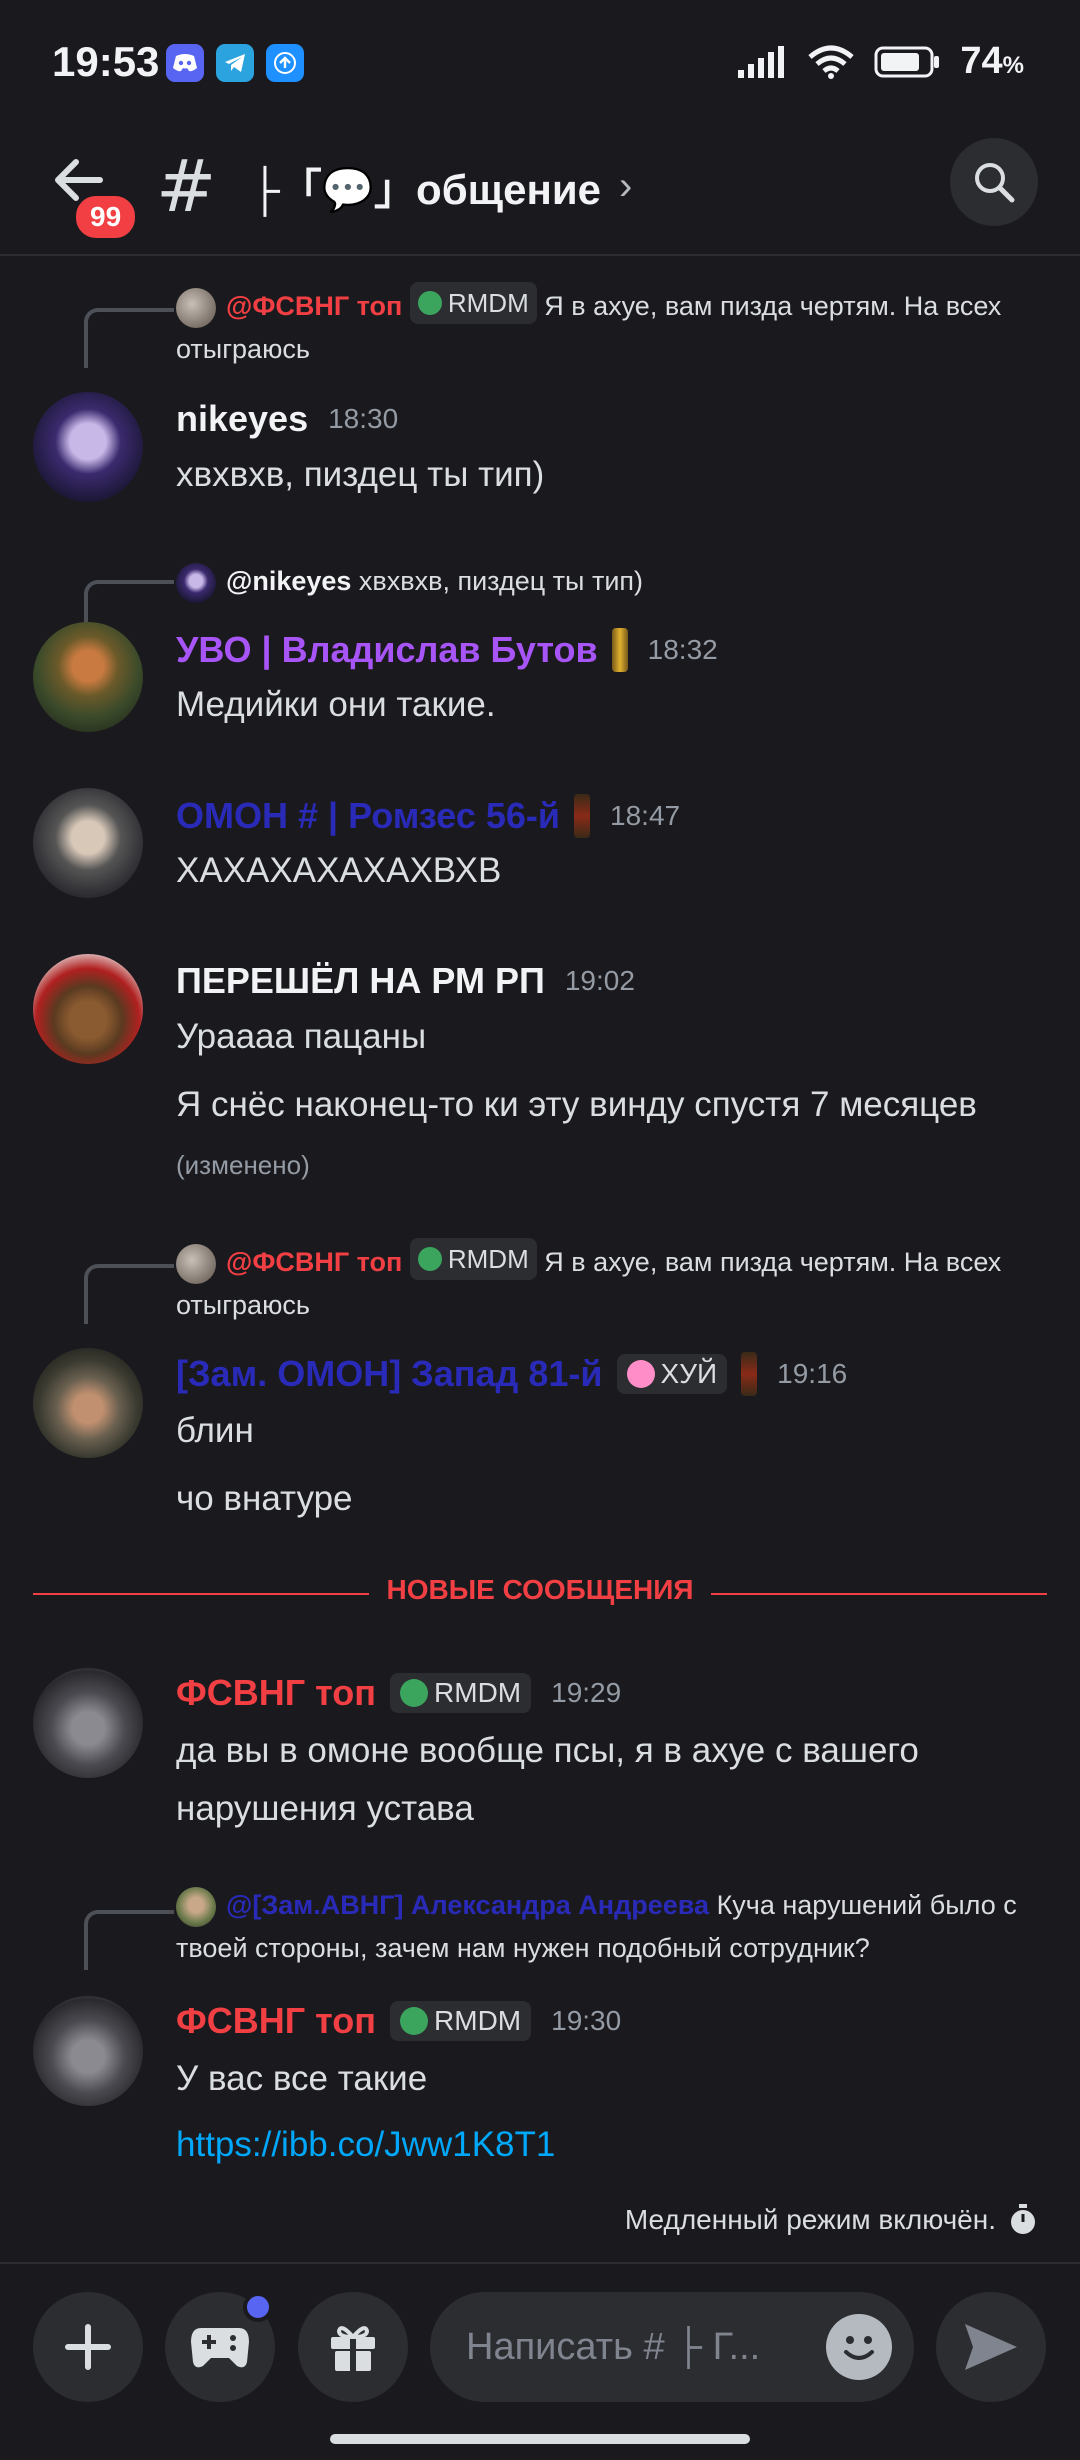  I want to click on channel-name: ├「💬」общение, so click(425, 189).